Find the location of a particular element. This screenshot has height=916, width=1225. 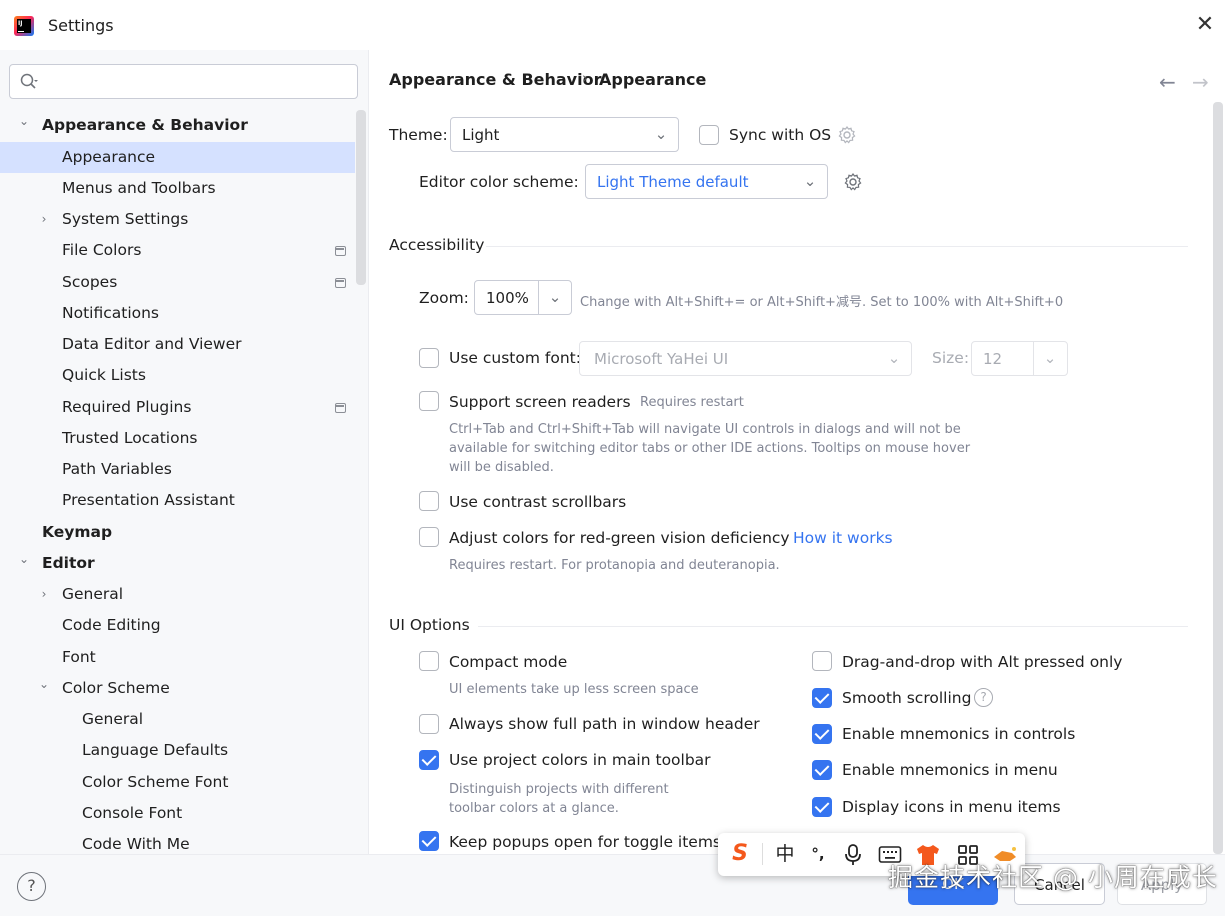

help-button: ? is located at coordinates (31, 886).